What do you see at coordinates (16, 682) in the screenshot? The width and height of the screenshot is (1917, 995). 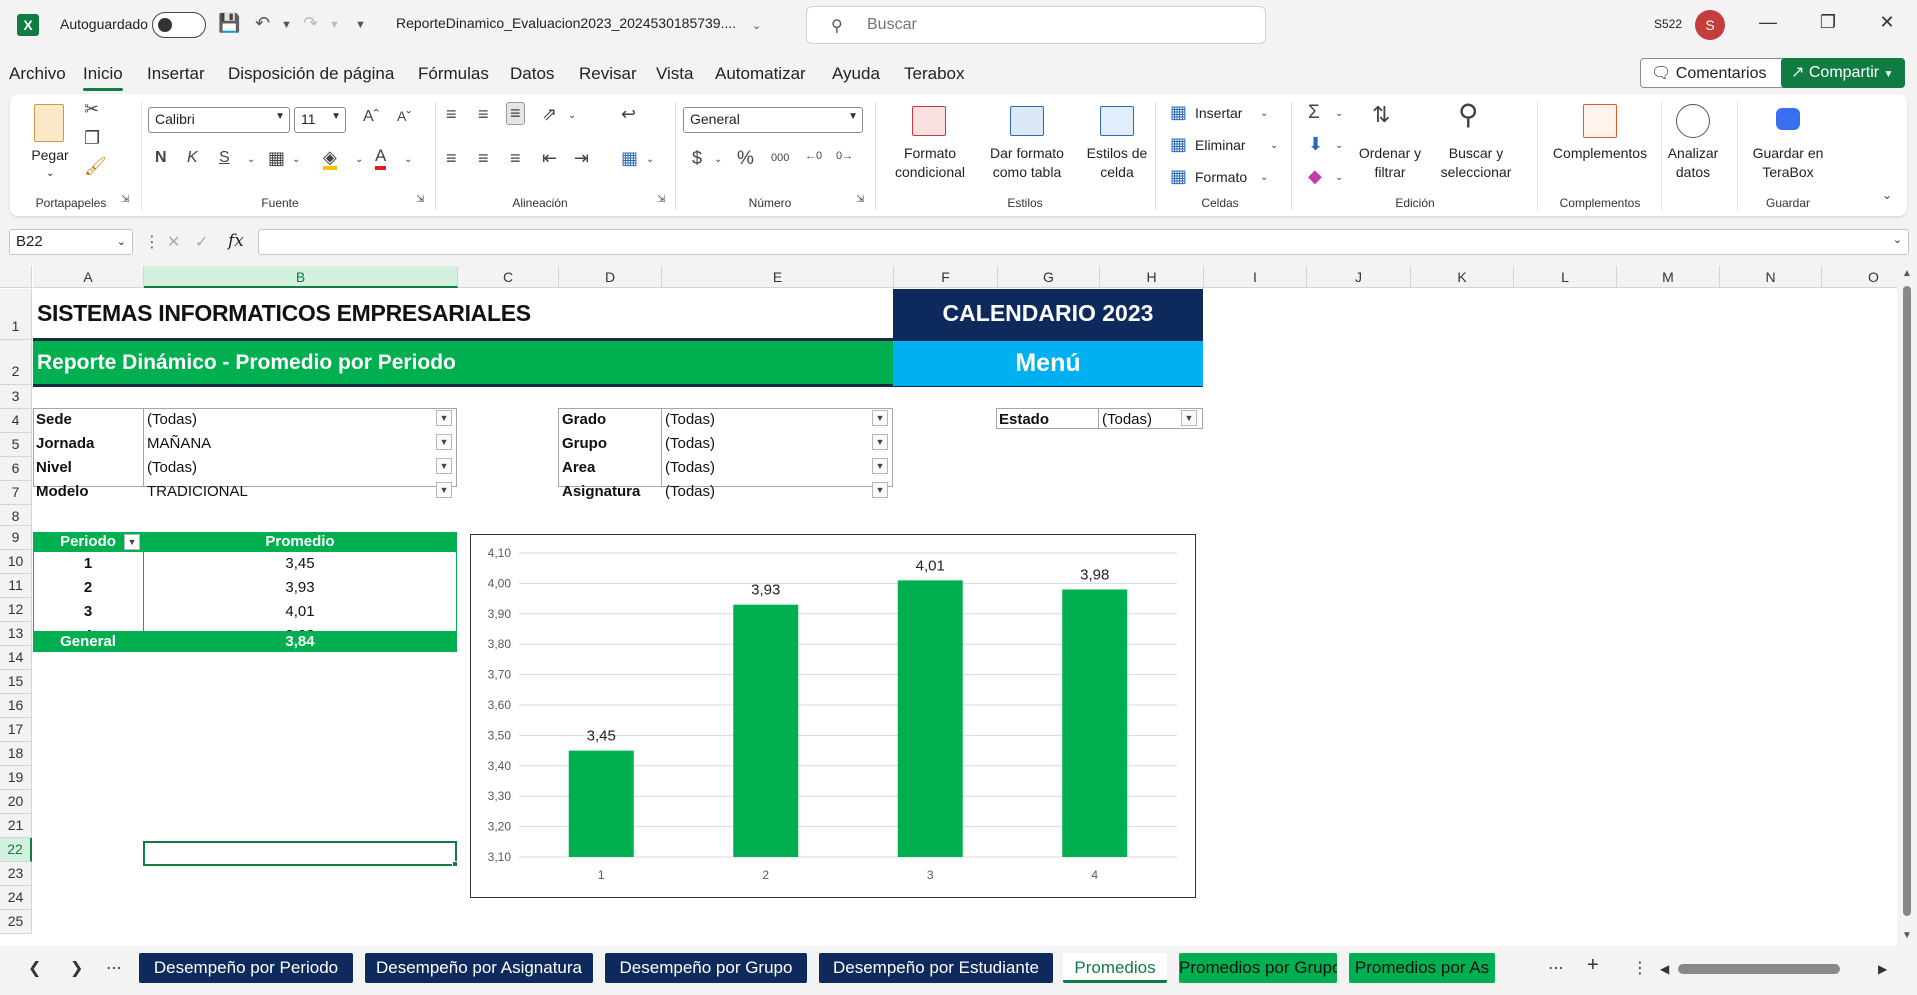 I see `row-header: 15` at bounding box center [16, 682].